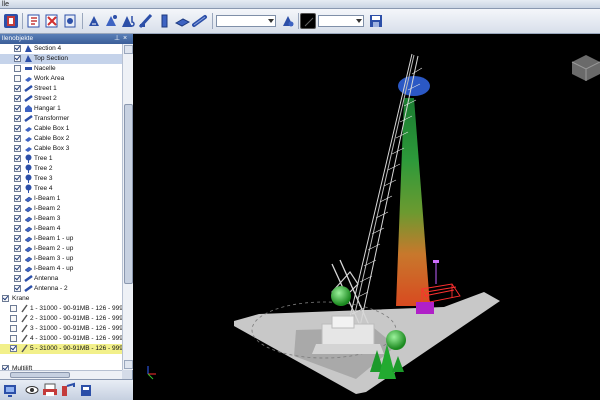  What do you see at coordinates (61, 69) in the screenshot?
I see `tree-item: Nacelle` at bounding box center [61, 69].